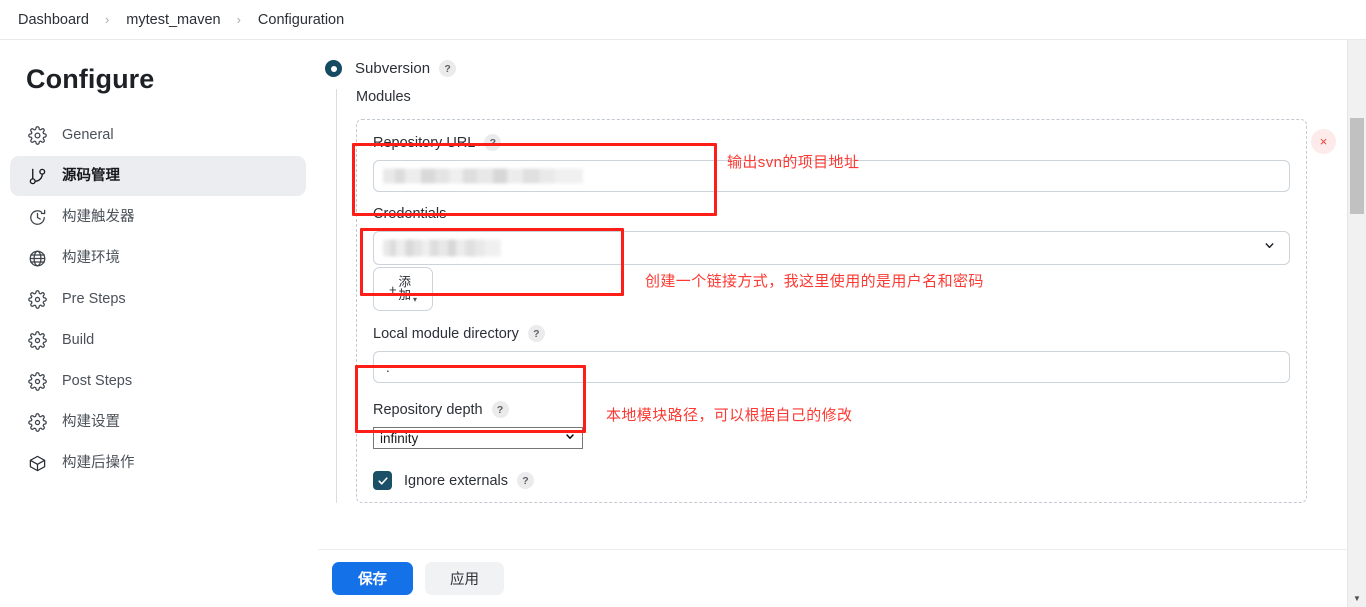 This screenshot has width=1366, height=607. Describe the element at coordinates (94, 298) in the screenshot. I see `sidebar-item-label: Pre Steps` at that location.